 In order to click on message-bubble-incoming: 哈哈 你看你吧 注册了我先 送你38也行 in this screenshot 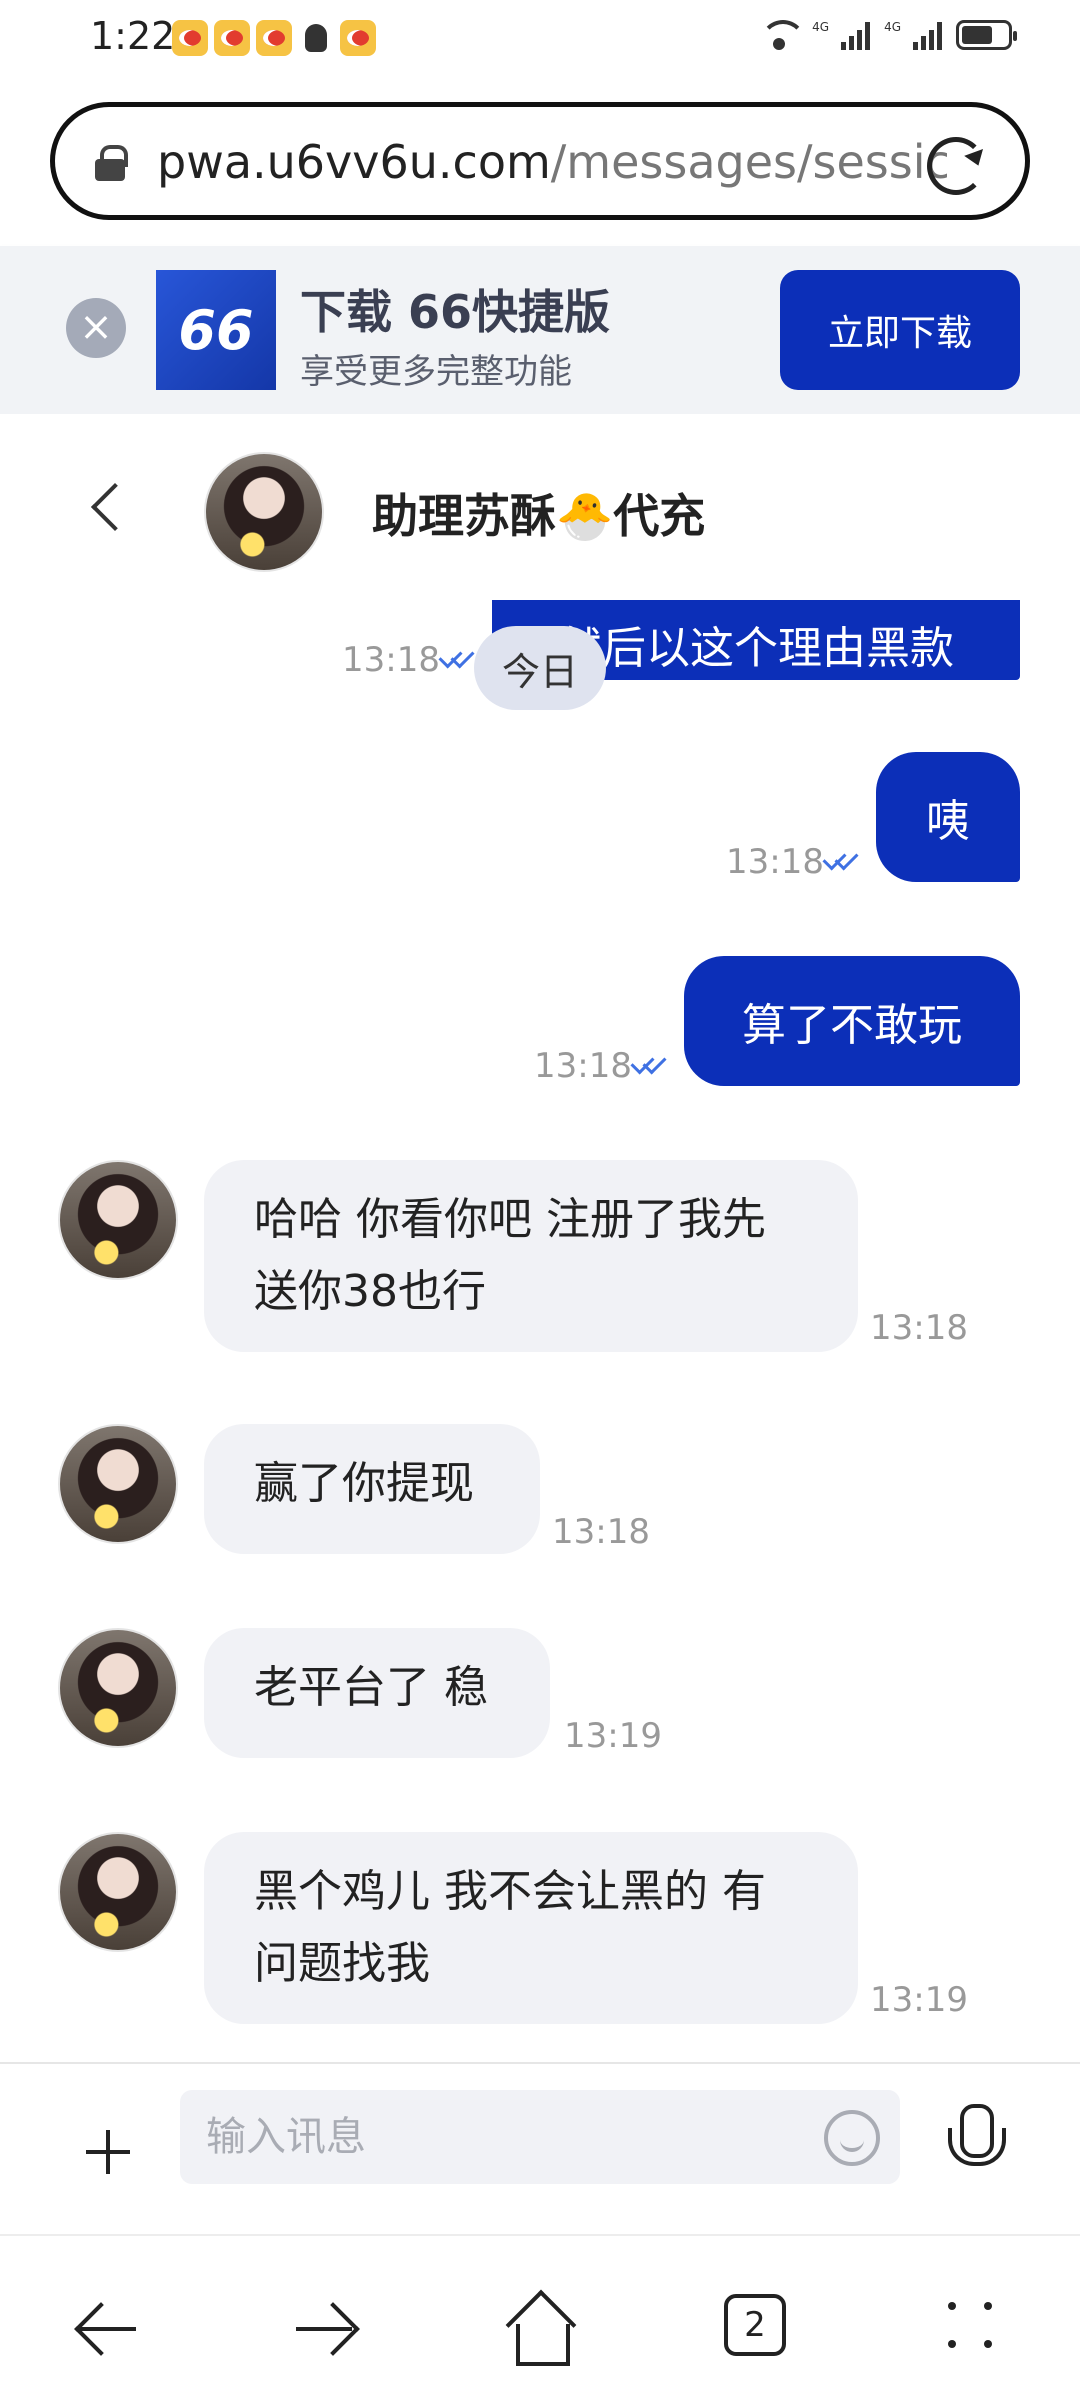, I will do `click(531, 1256)`.